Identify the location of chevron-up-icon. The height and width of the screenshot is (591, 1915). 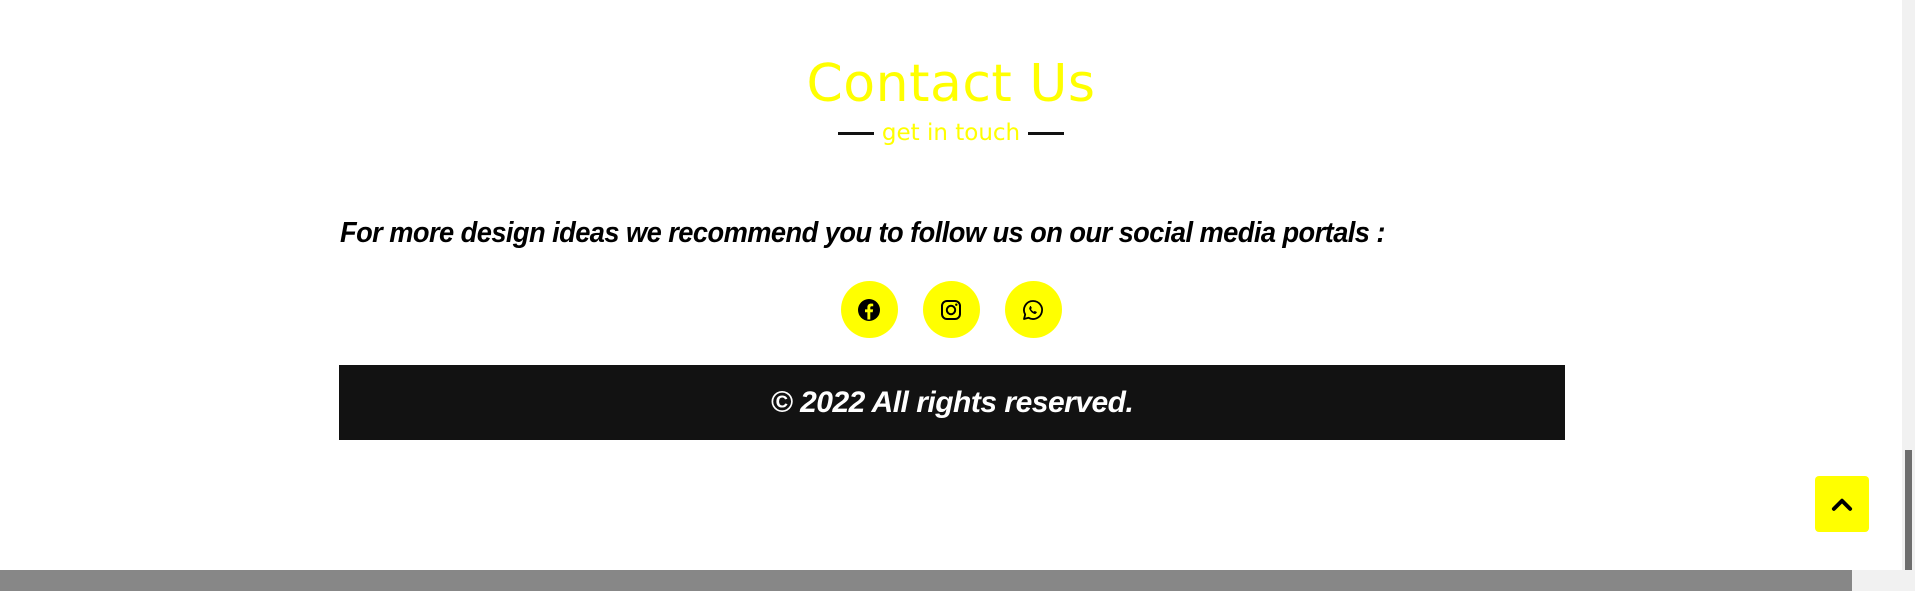
(1842, 504).